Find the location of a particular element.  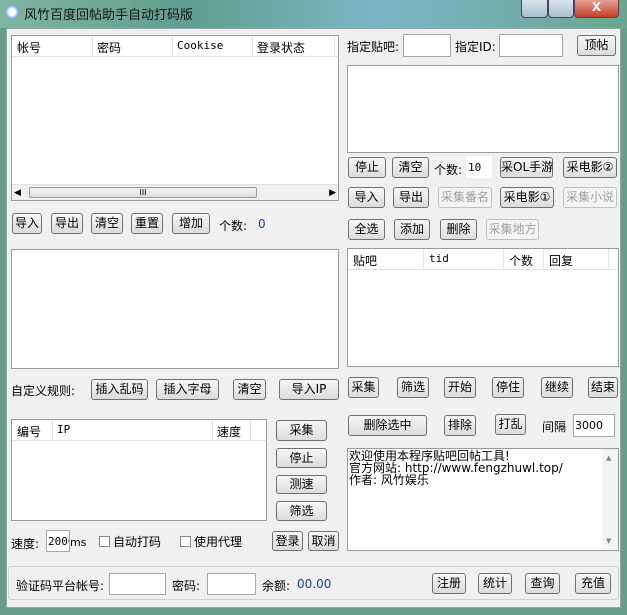

horizontal-scrollbar: ◀ III ▶ is located at coordinates (175, 192).